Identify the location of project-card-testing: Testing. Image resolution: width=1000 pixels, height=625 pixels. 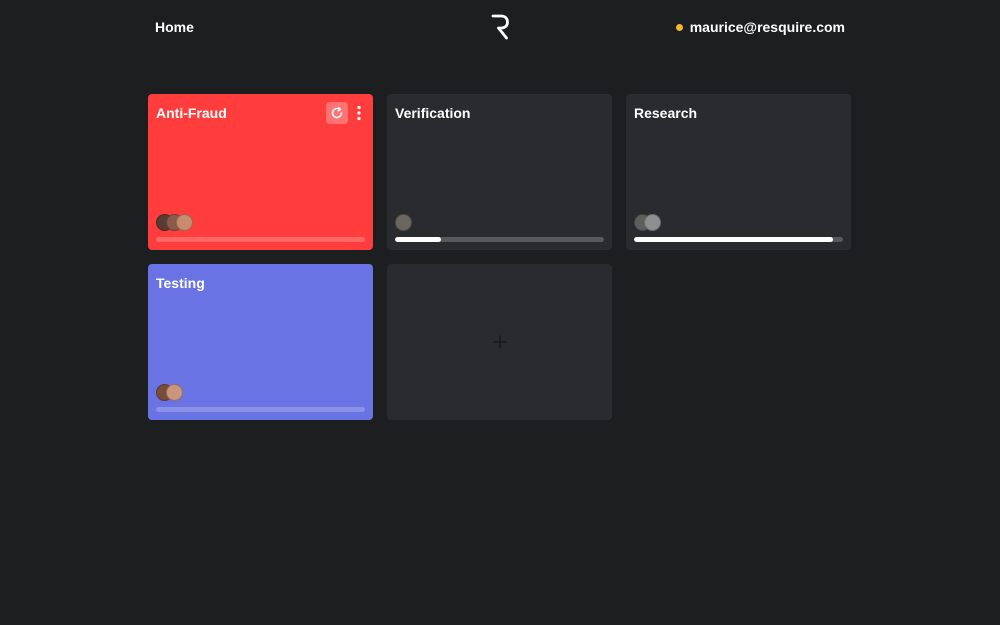
(260, 342).